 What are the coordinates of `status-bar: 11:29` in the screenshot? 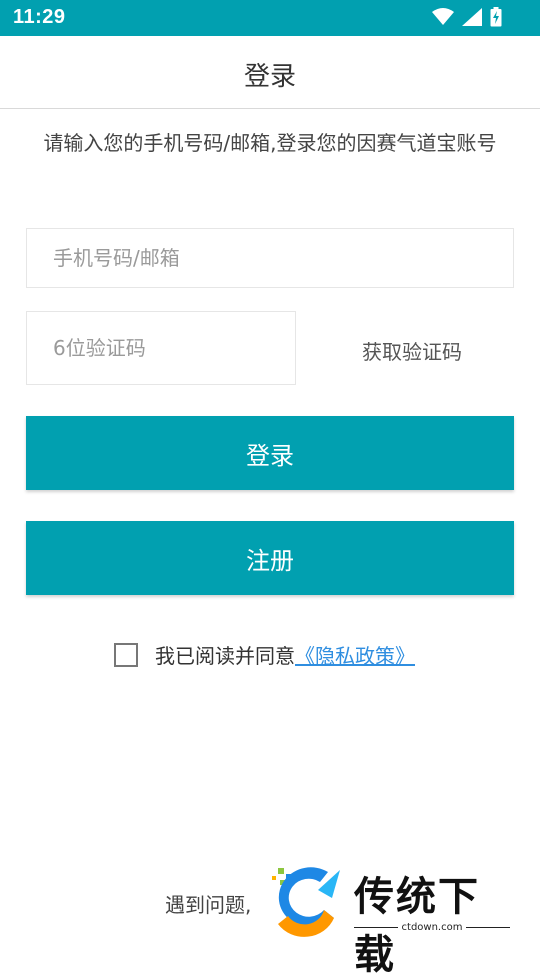 It's located at (270, 18).